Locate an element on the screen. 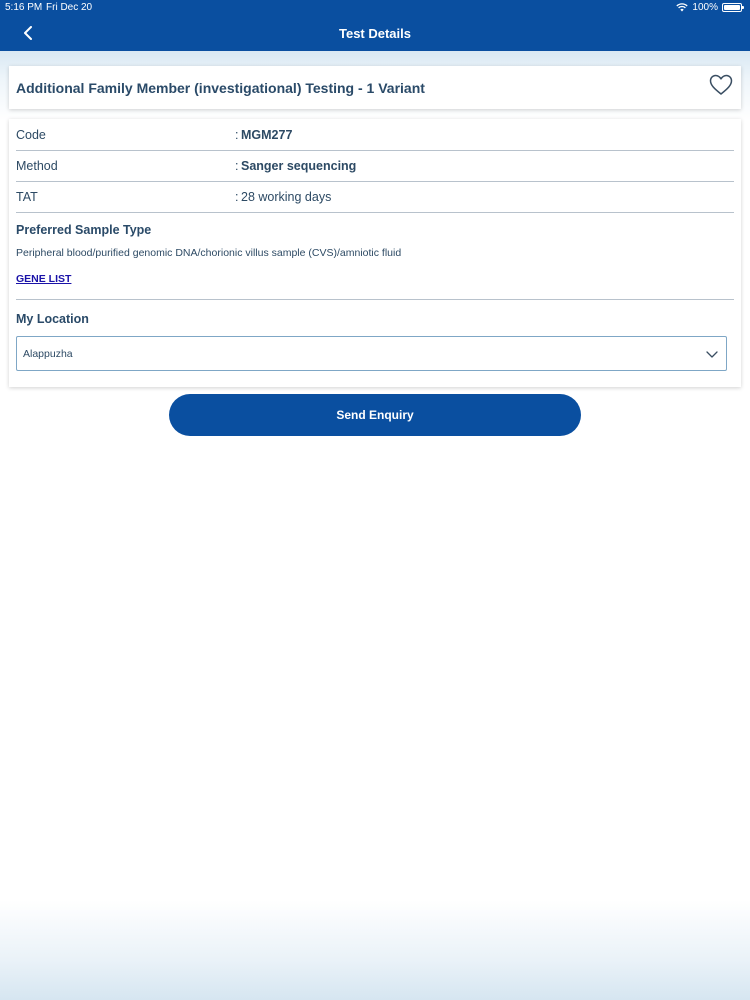 The width and height of the screenshot is (750, 1000). detail-label: TAT is located at coordinates (27, 197).